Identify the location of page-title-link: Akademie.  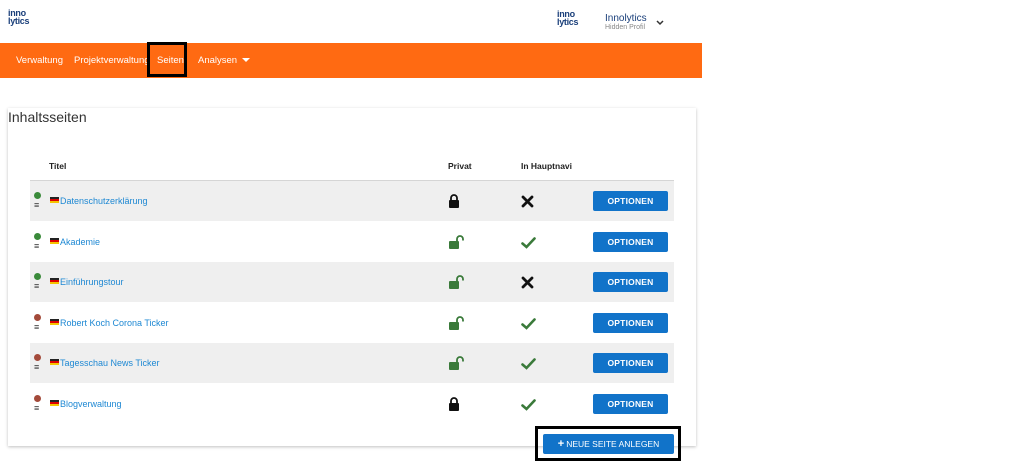
(80, 242).